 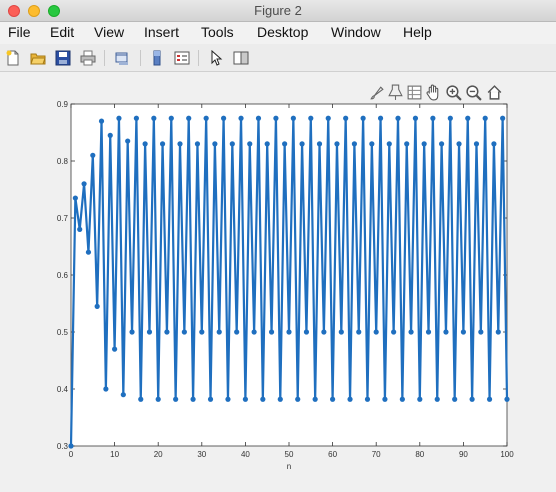 What do you see at coordinates (245, 454) in the screenshot?
I see `x-tick-label: 40` at bounding box center [245, 454].